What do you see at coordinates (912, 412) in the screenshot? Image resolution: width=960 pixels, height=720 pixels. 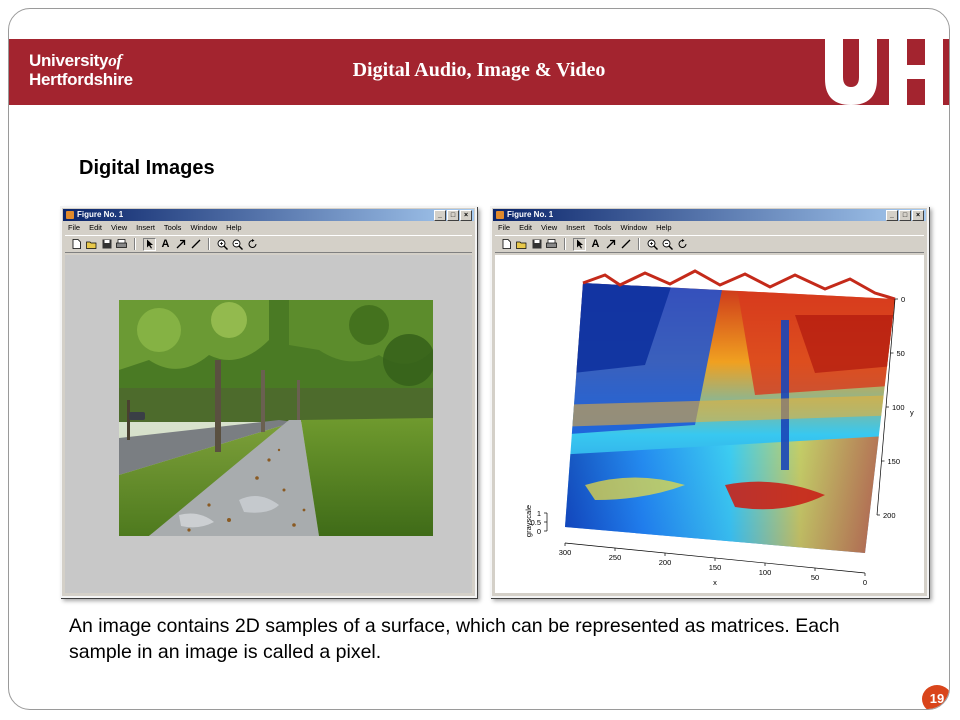 I see `y-axis-label: y` at bounding box center [912, 412].